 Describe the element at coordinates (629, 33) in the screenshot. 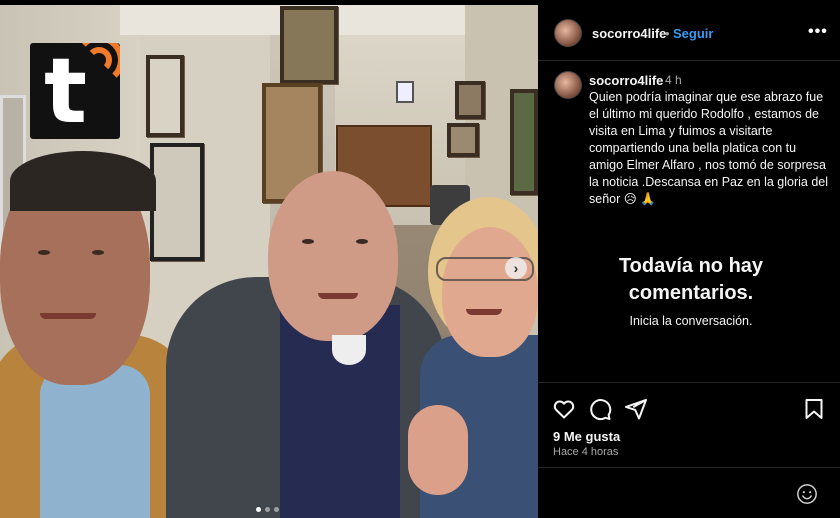

I see `header-username: socorro4life` at that location.